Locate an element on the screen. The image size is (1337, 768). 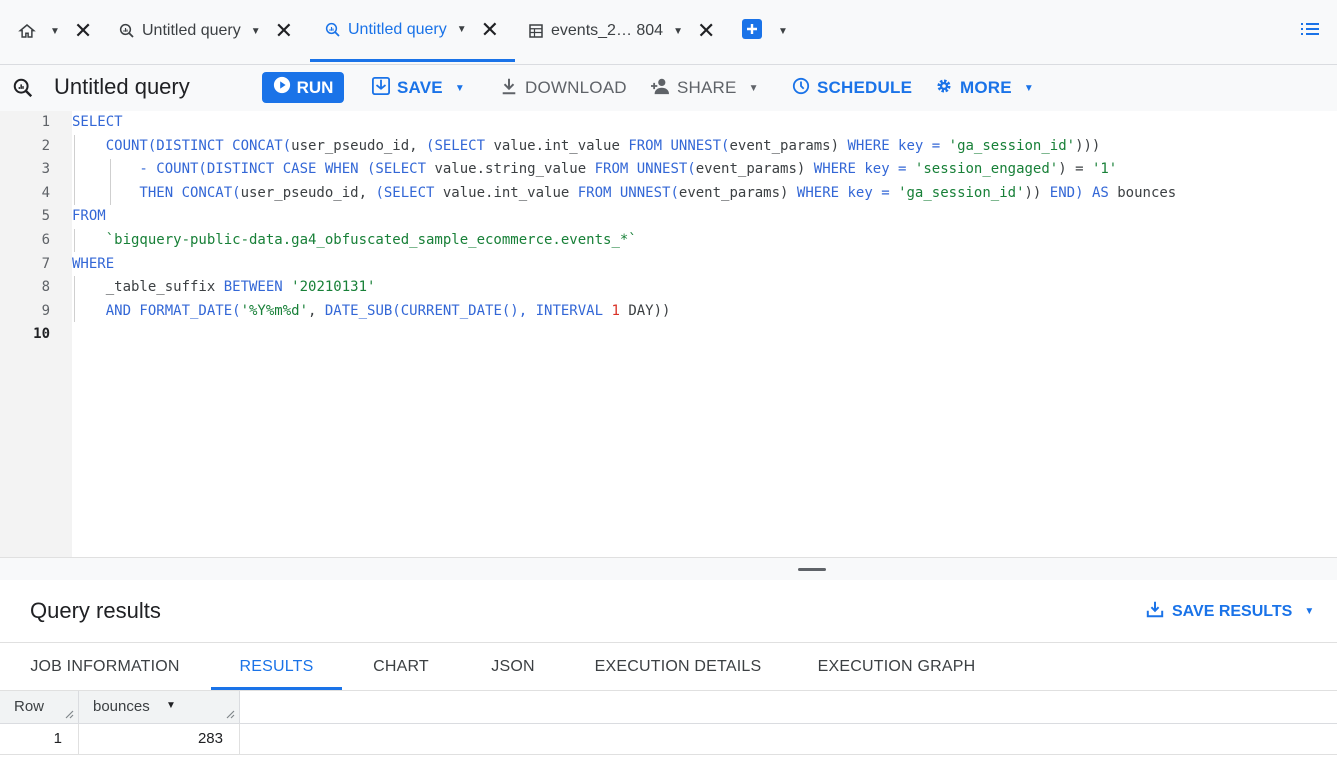
query-title: Untitled query is located at coordinates (122, 86).